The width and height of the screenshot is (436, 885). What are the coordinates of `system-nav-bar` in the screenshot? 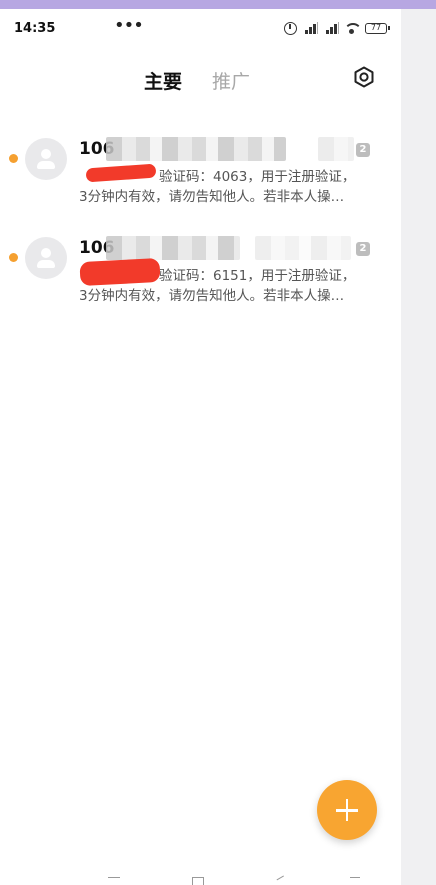 It's located at (200, 880).